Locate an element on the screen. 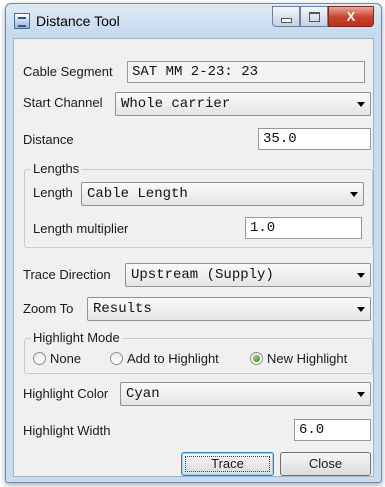  maximize-icon is located at coordinates (314, 16).